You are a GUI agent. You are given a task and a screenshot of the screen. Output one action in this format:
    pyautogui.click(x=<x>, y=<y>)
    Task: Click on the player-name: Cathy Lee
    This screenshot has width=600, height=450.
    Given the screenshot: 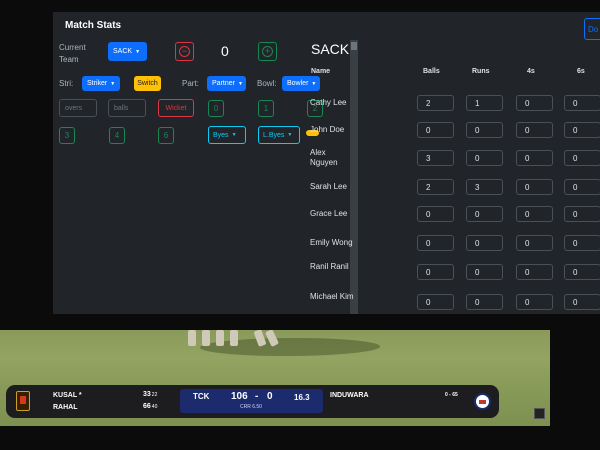 What is the action you would take?
    pyautogui.click(x=328, y=102)
    